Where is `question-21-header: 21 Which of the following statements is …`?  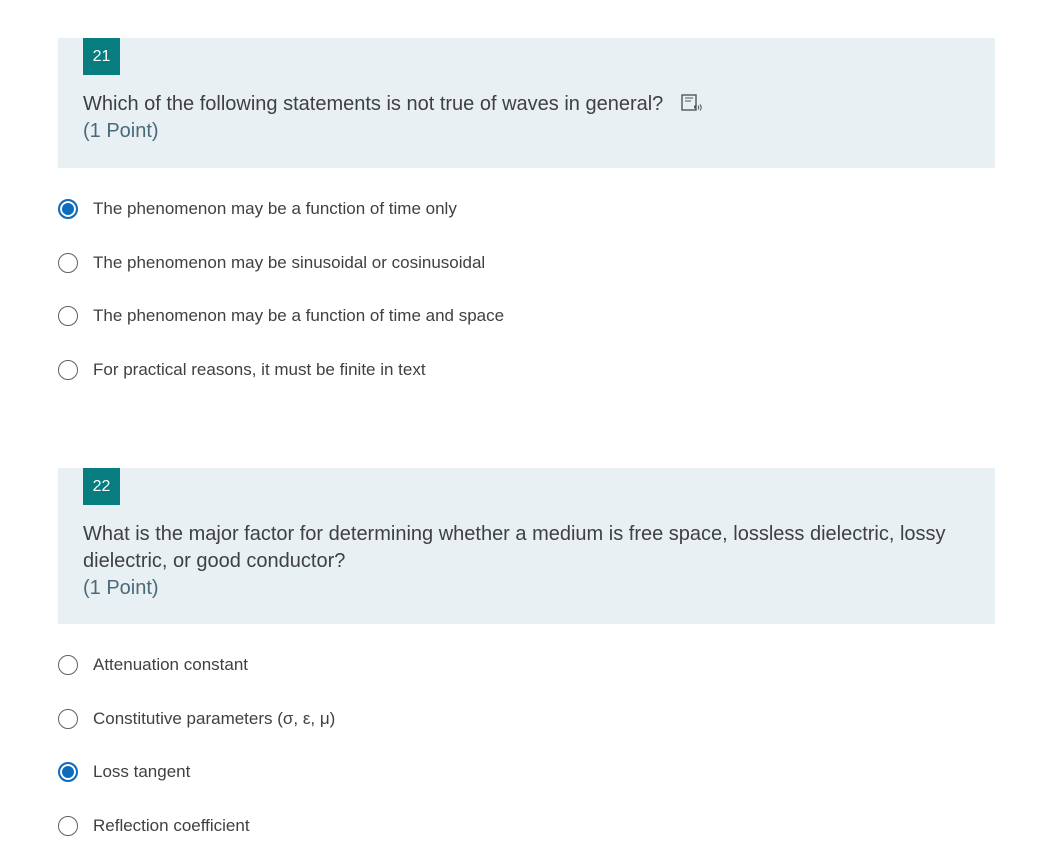
question-21-header: 21 Which of the following statements is … is located at coordinates (526, 103).